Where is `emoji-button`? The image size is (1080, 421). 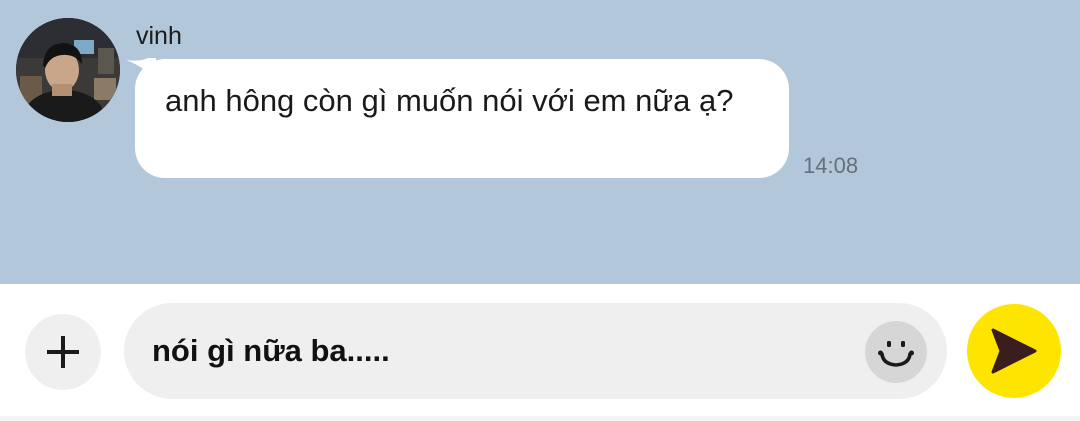 emoji-button is located at coordinates (896, 352).